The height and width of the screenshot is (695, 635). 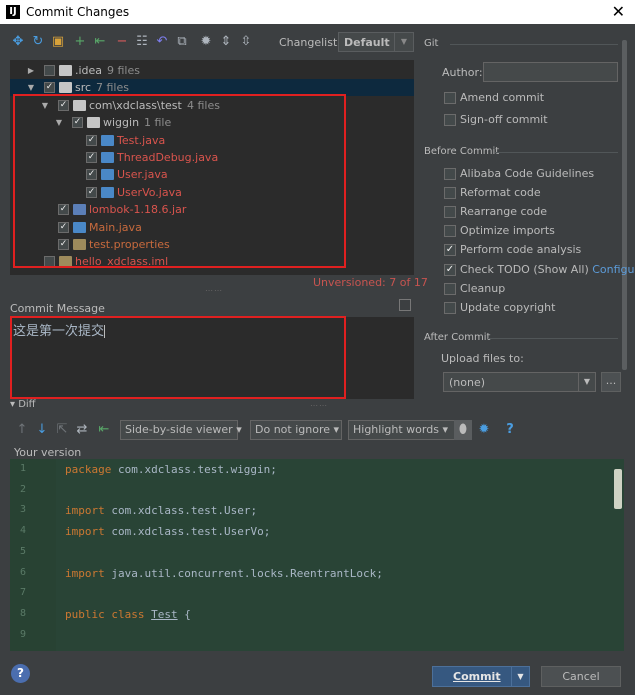 What do you see at coordinates (23, 551) in the screenshot?
I see `line-number: 5` at bounding box center [23, 551].